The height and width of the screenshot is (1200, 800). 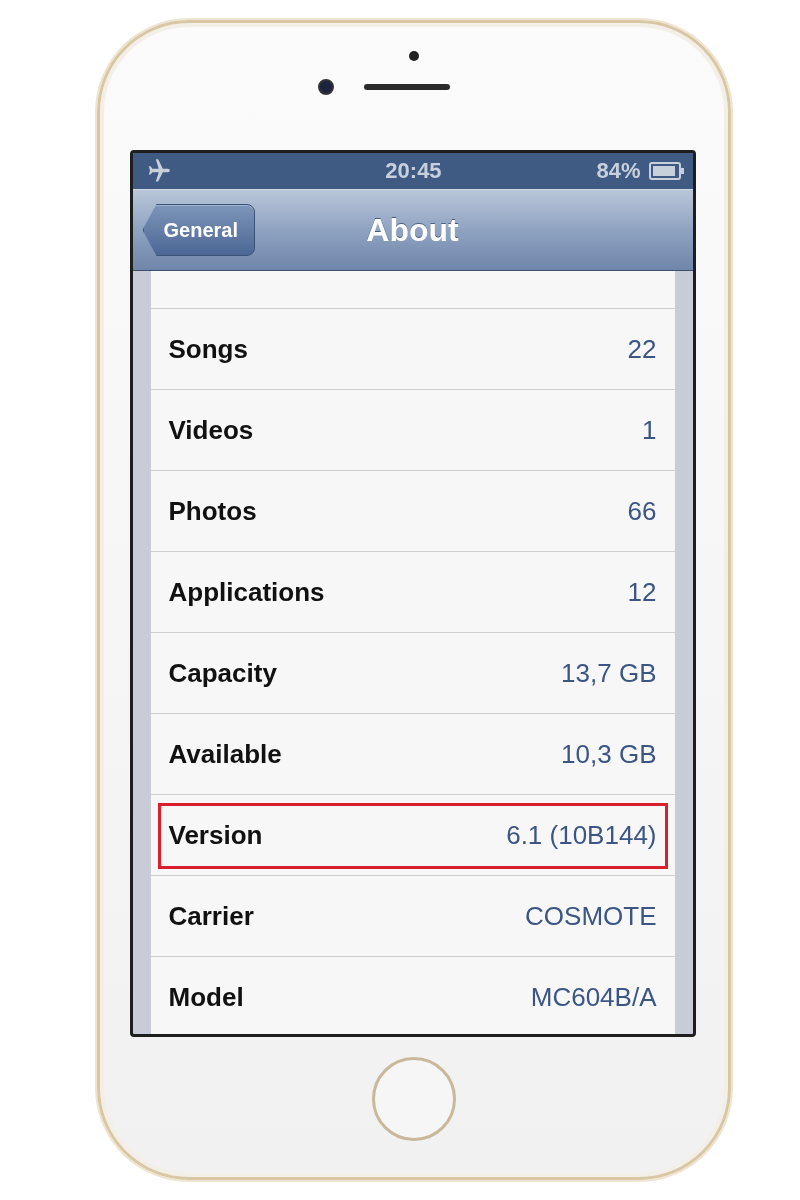 I want to click on sensor-icon, so click(x=414, y=56).